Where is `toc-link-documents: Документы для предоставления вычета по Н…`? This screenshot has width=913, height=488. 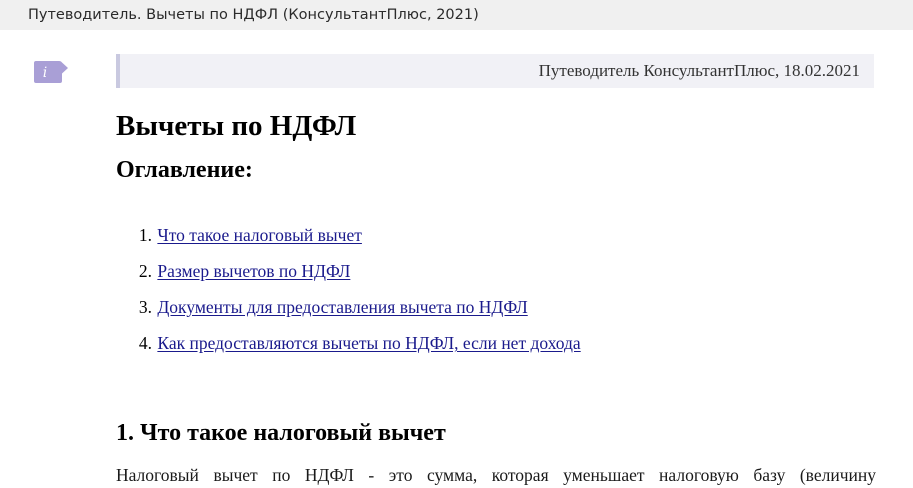 toc-link-documents: Документы для предоставления вычета по Н… is located at coordinates (342, 307).